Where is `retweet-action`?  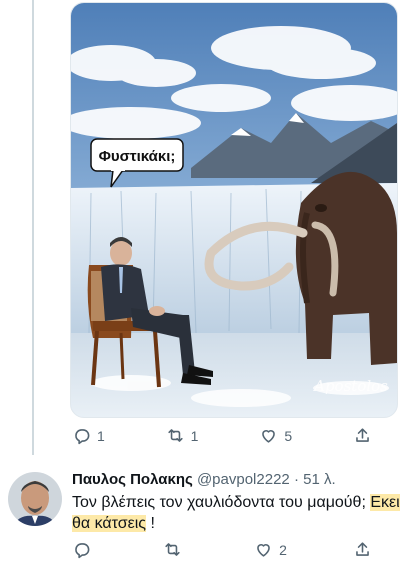
retweet-action is located at coordinates (175, 549).